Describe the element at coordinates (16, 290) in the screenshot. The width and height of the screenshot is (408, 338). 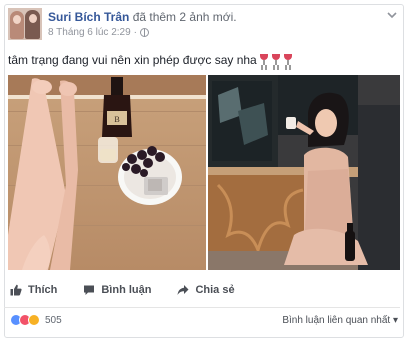
I see `thumbs-up-icon` at that location.